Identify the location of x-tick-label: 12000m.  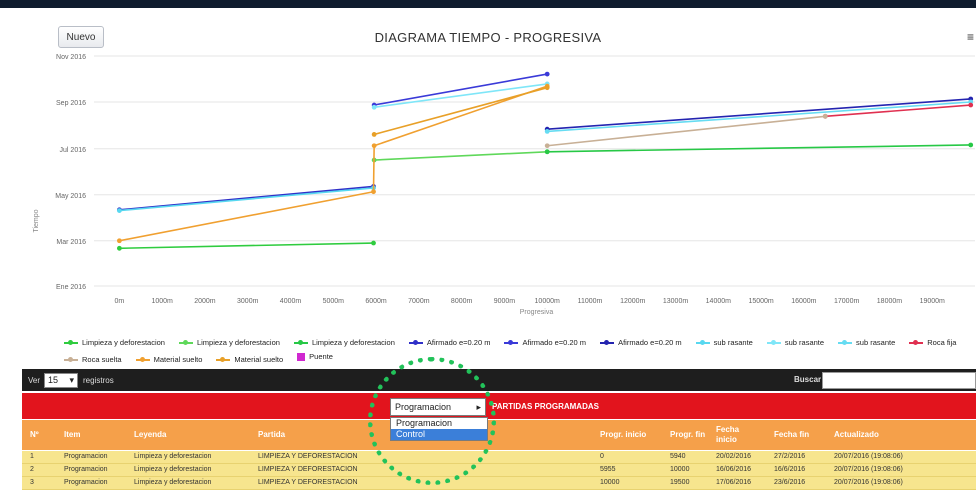
(632, 301).